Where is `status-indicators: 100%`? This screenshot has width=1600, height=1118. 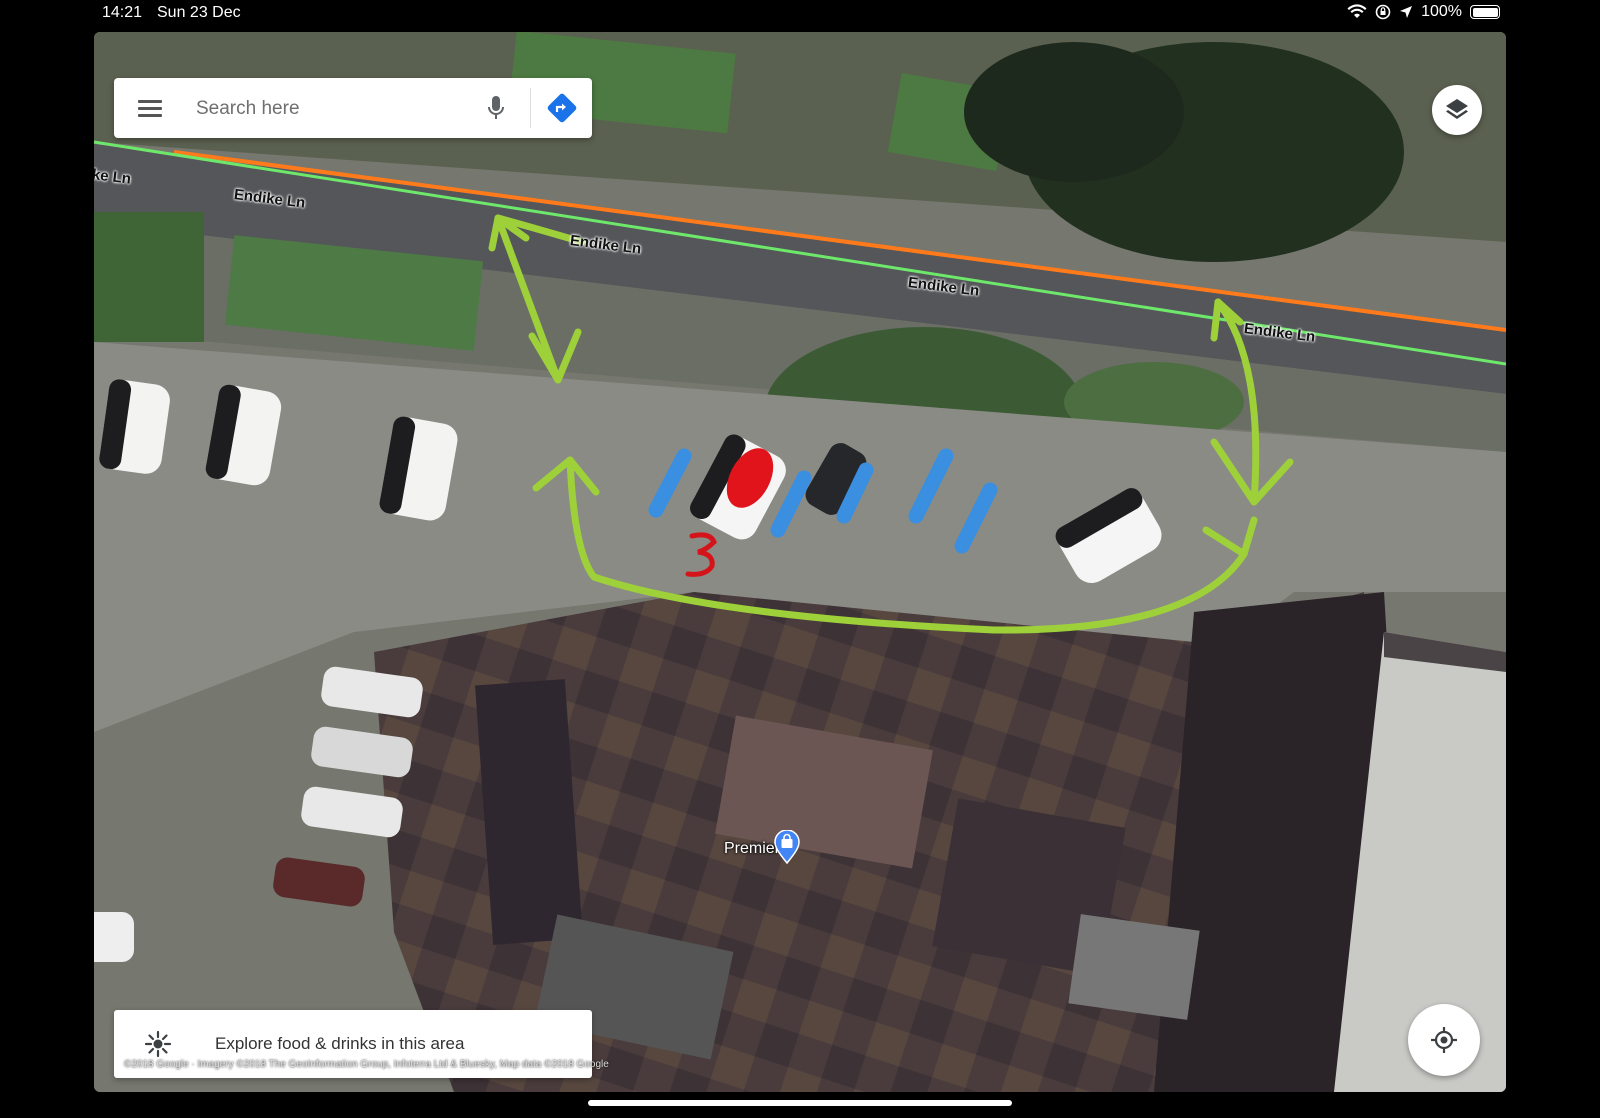 status-indicators: 100% is located at coordinates (1423, 12).